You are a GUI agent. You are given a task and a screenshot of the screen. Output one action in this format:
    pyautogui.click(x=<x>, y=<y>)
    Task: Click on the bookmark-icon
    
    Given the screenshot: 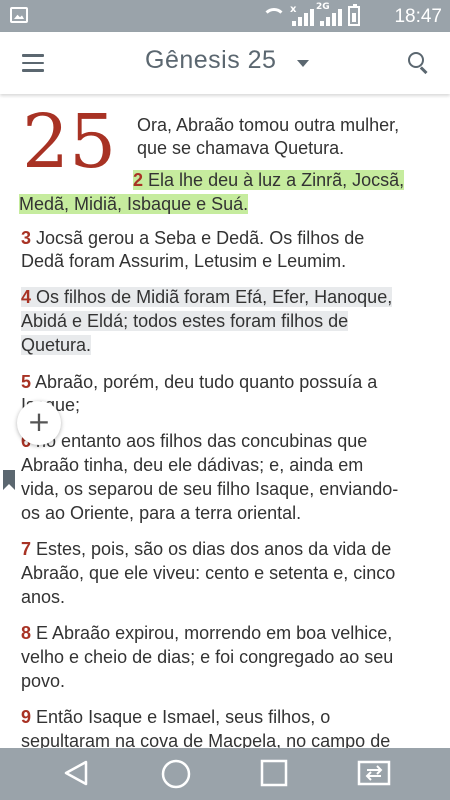 What is the action you would take?
    pyautogui.click(x=9, y=480)
    